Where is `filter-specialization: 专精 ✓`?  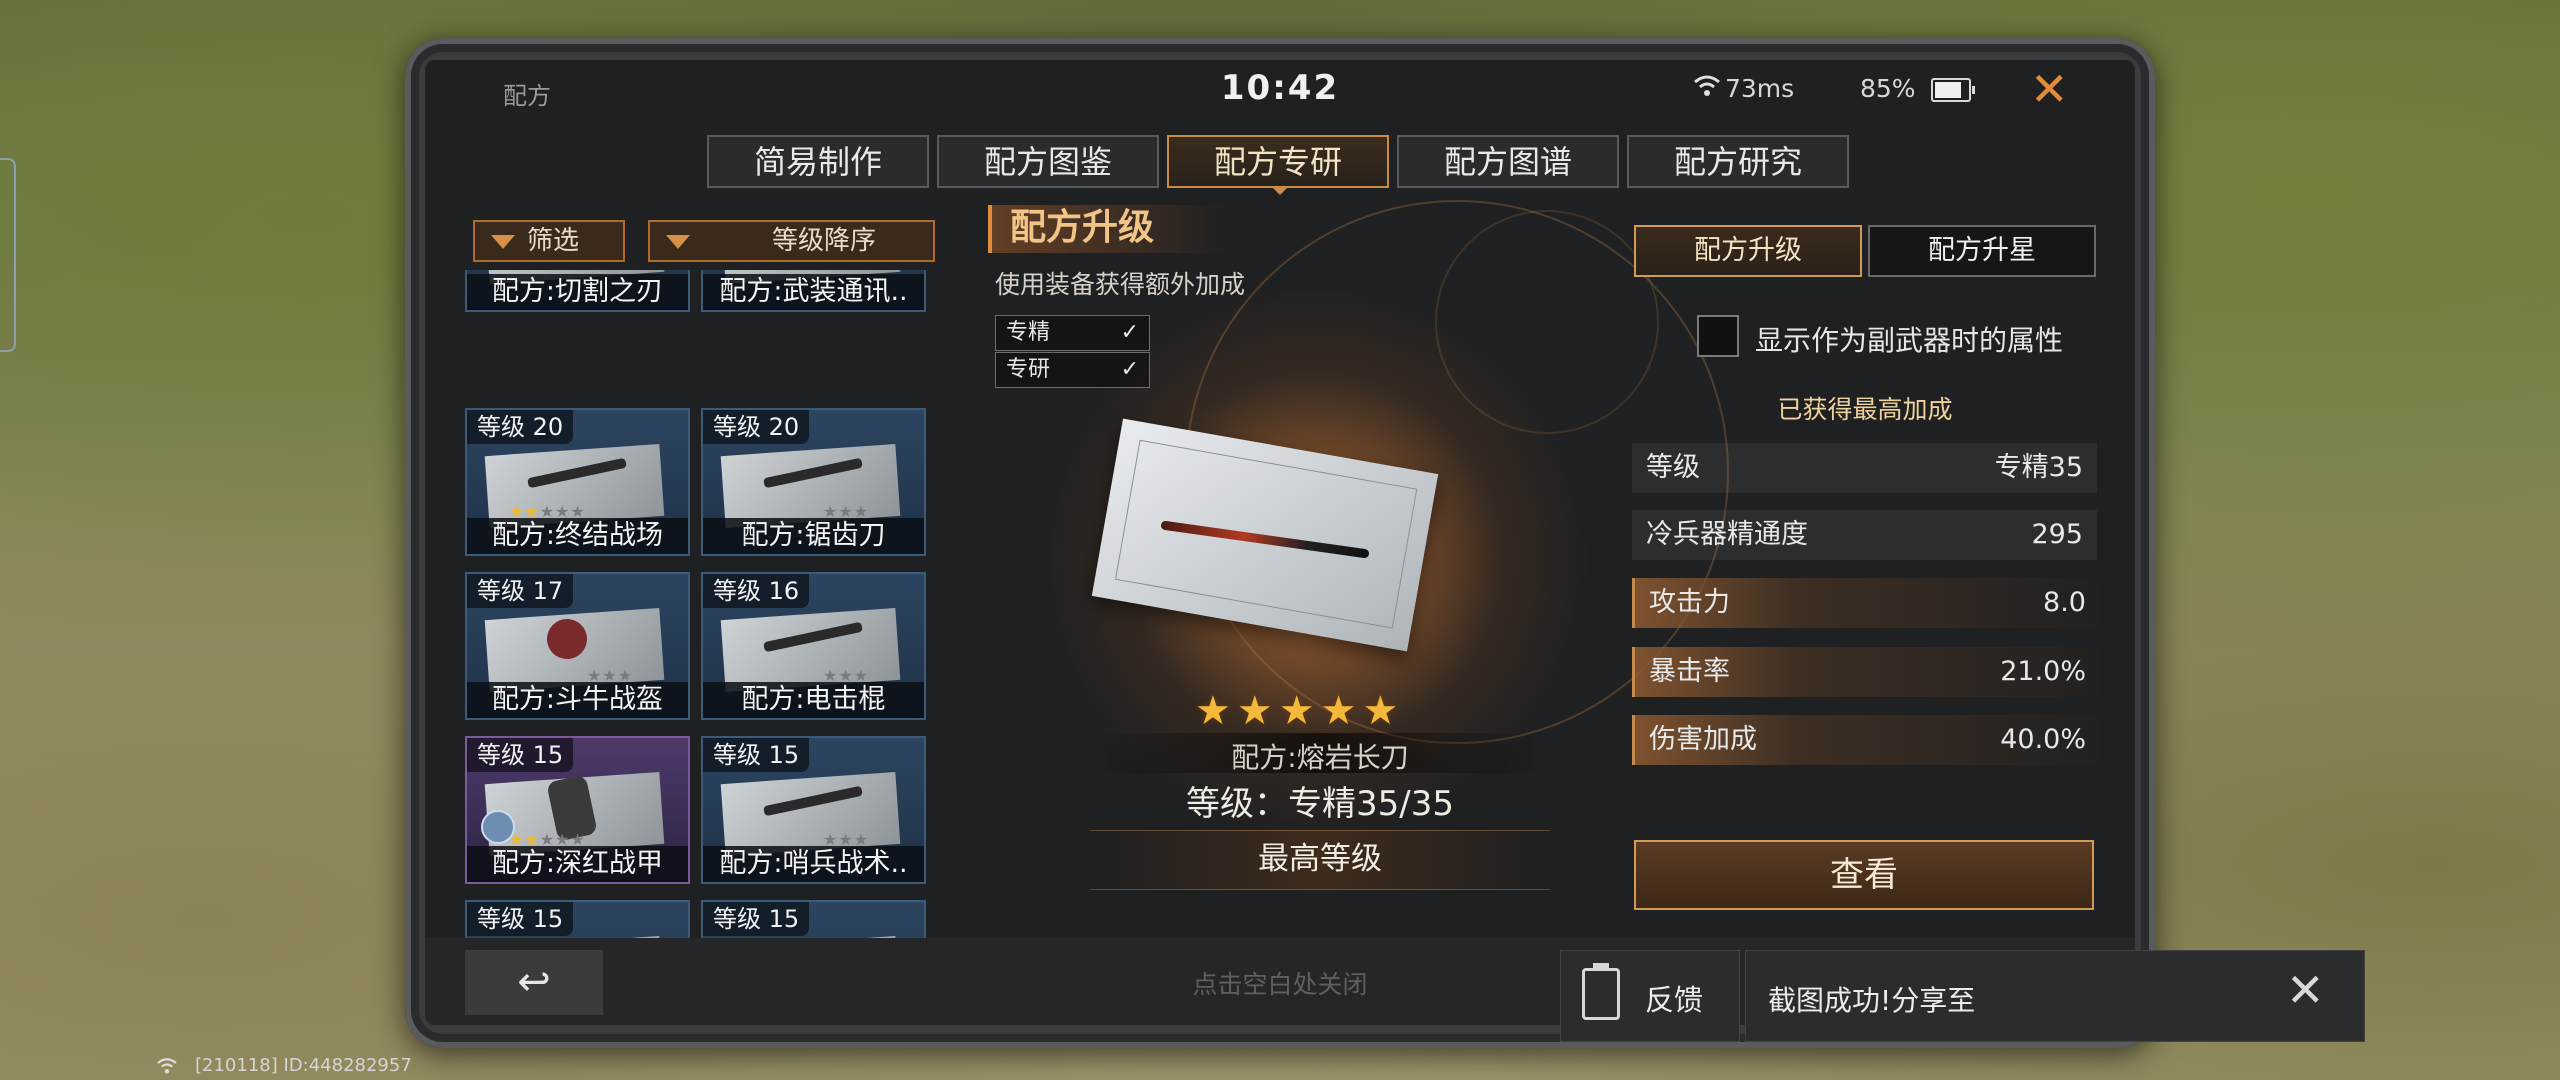
filter-specialization: 专精 ✓ is located at coordinates (1072, 333).